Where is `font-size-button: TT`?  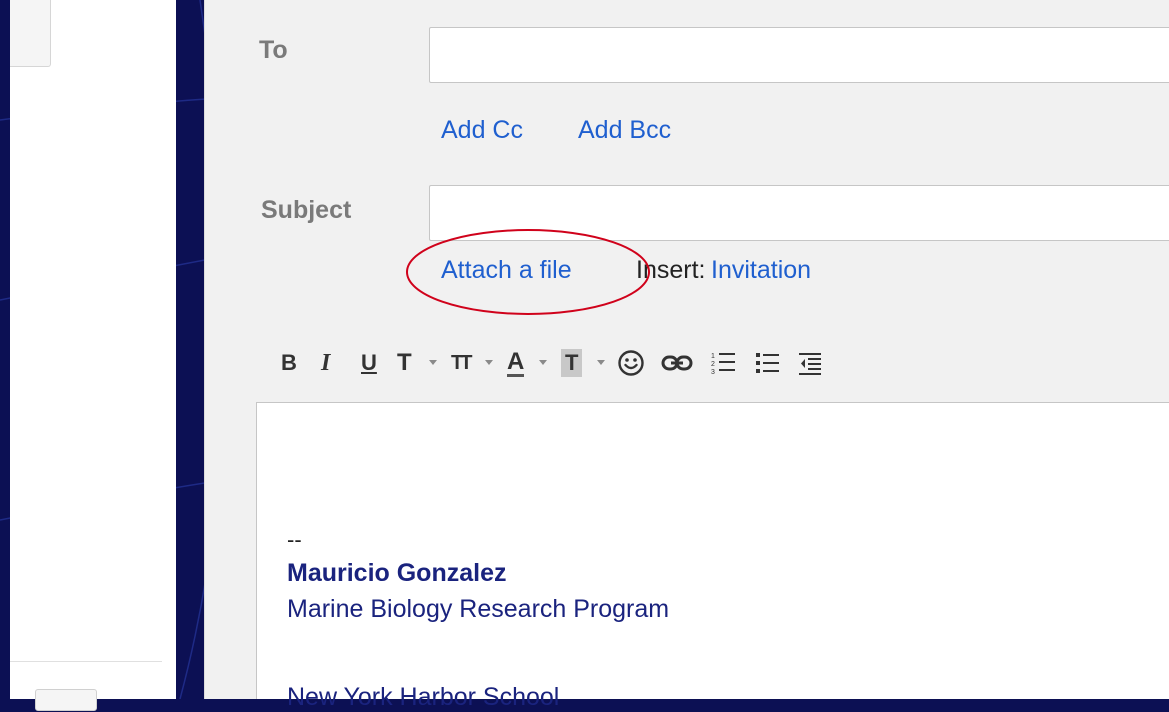 font-size-button: TT is located at coordinates (462, 363).